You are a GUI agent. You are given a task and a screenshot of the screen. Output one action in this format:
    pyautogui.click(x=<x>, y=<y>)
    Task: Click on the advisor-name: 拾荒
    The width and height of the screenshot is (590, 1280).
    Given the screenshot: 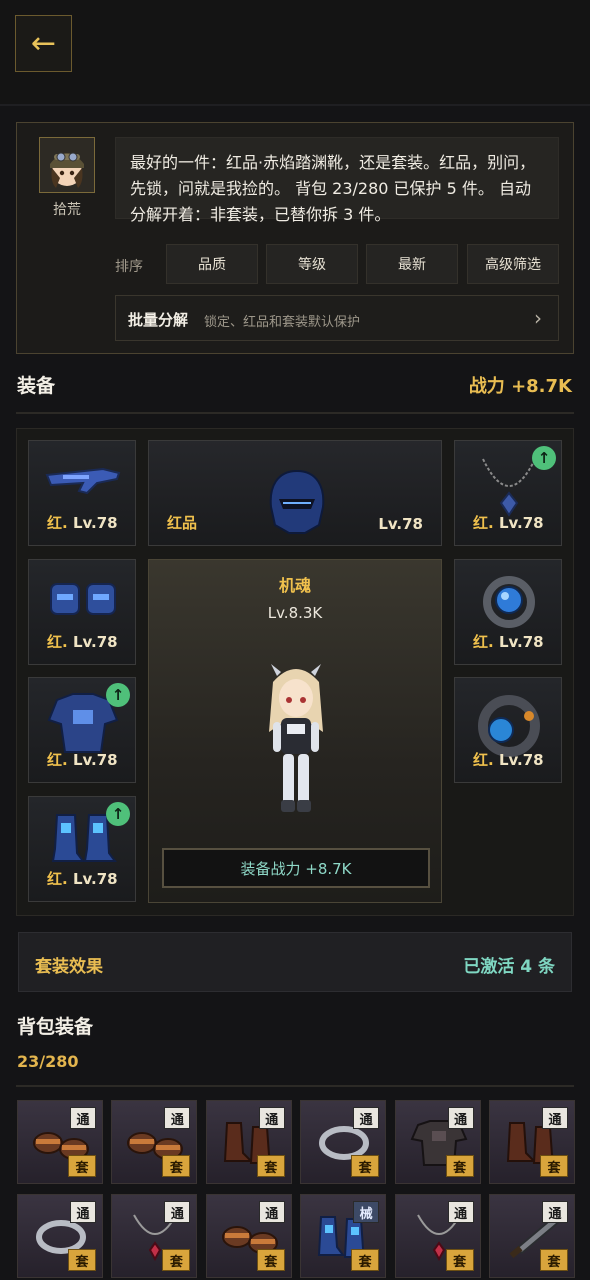 What is the action you would take?
    pyautogui.click(x=67, y=210)
    